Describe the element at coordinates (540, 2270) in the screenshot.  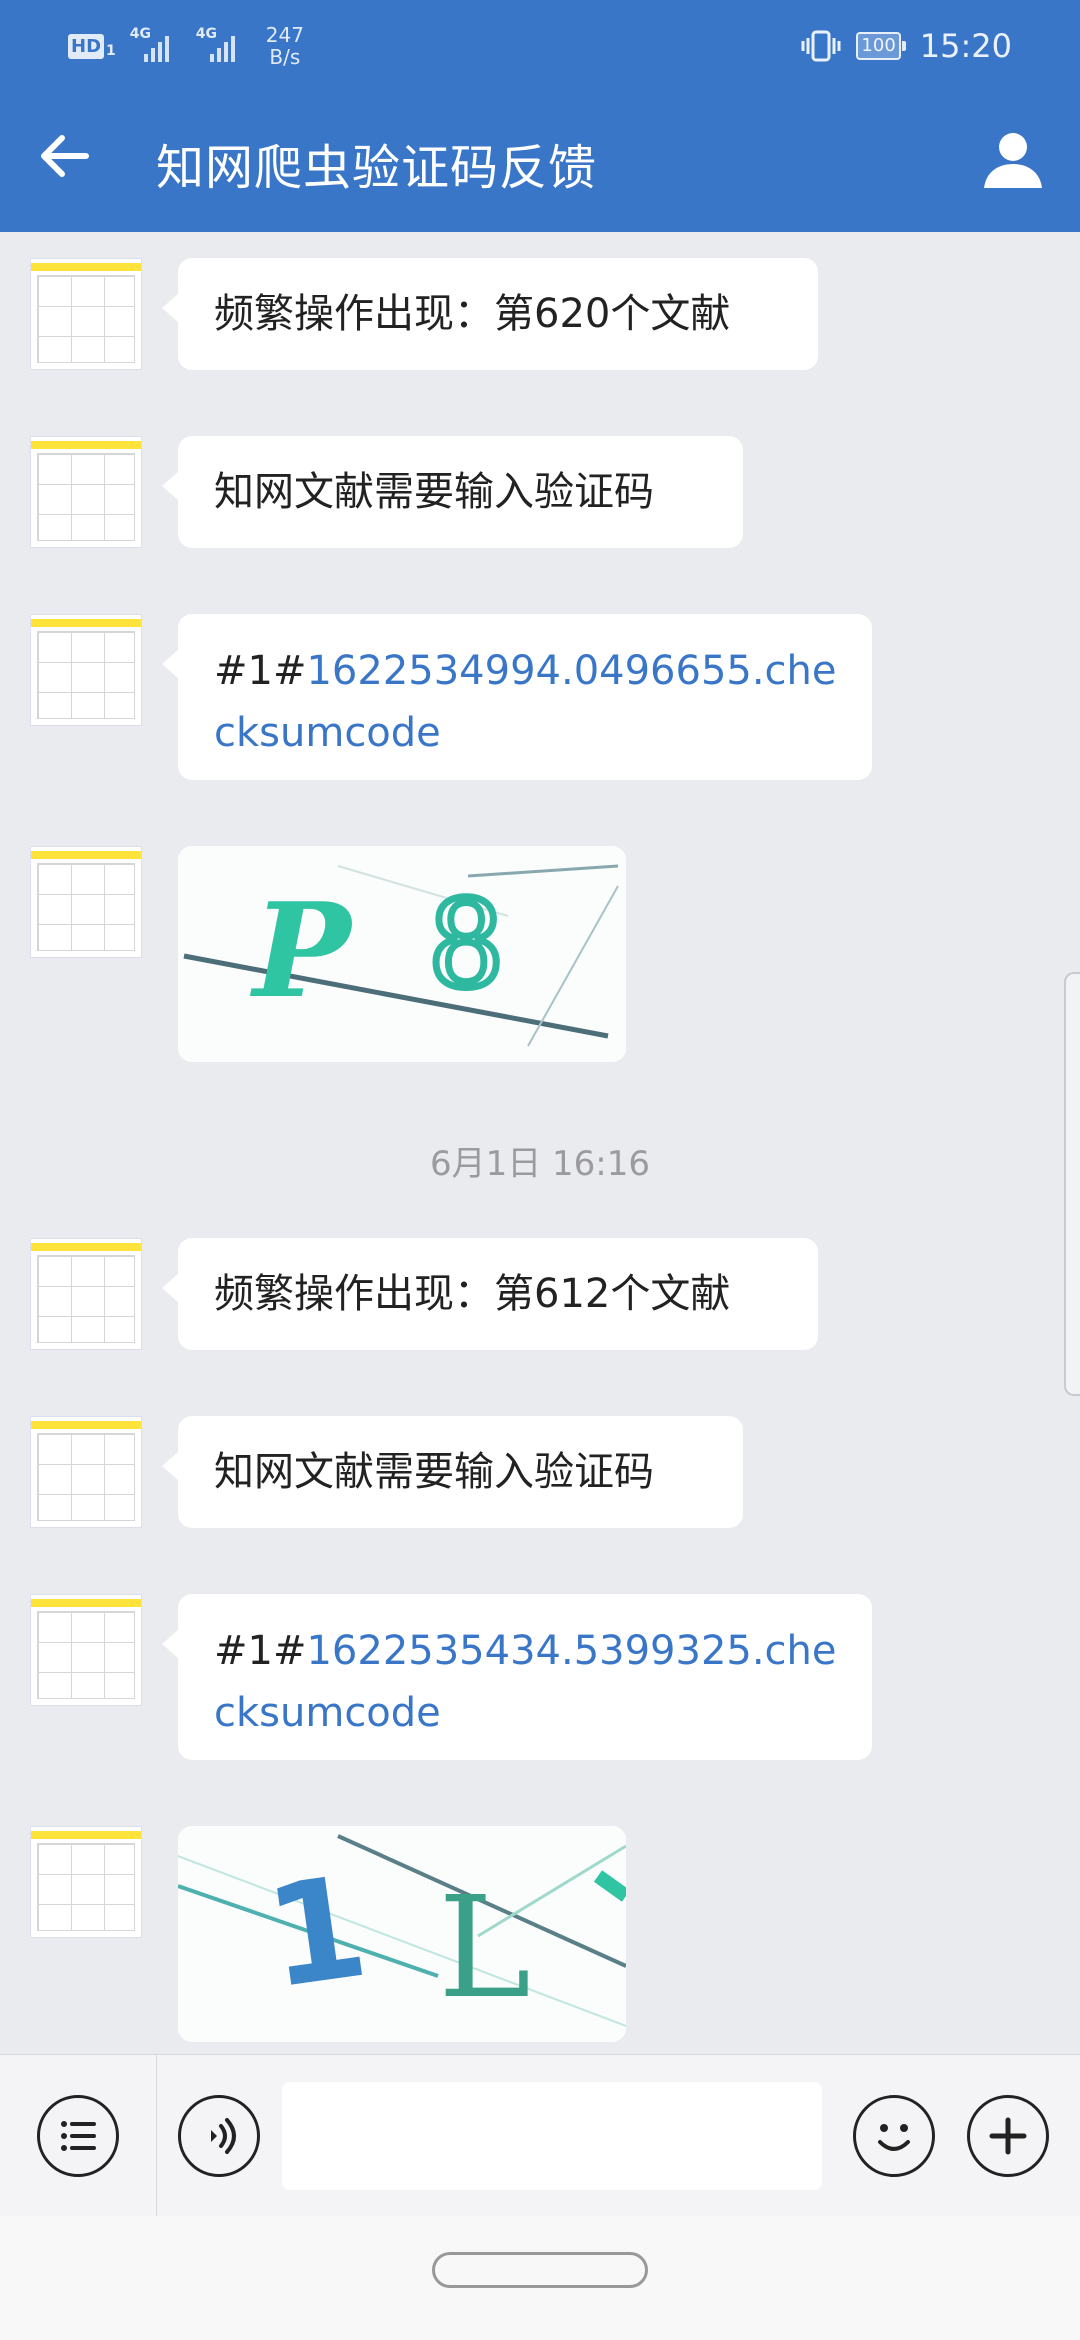
I see `home-indicator` at that location.